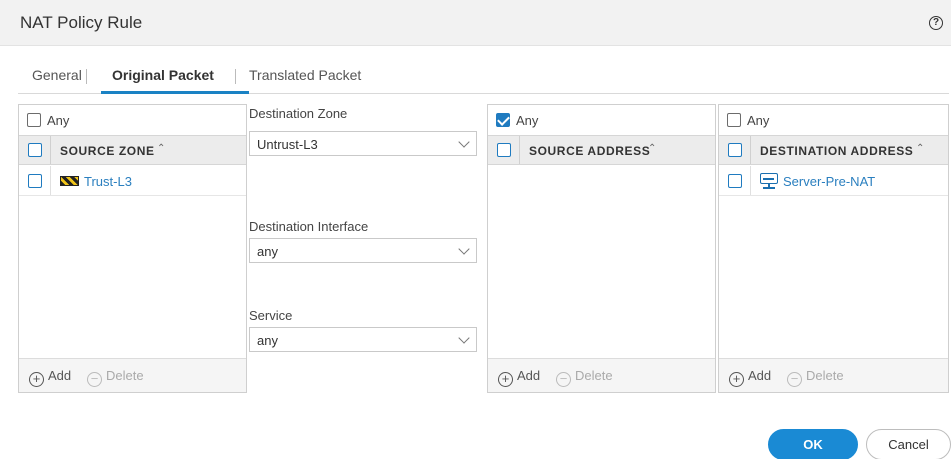 The height and width of the screenshot is (459, 951). Describe the element at coordinates (309, 226) in the screenshot. I see `destination-interface-label: Destination Interface` at that location.